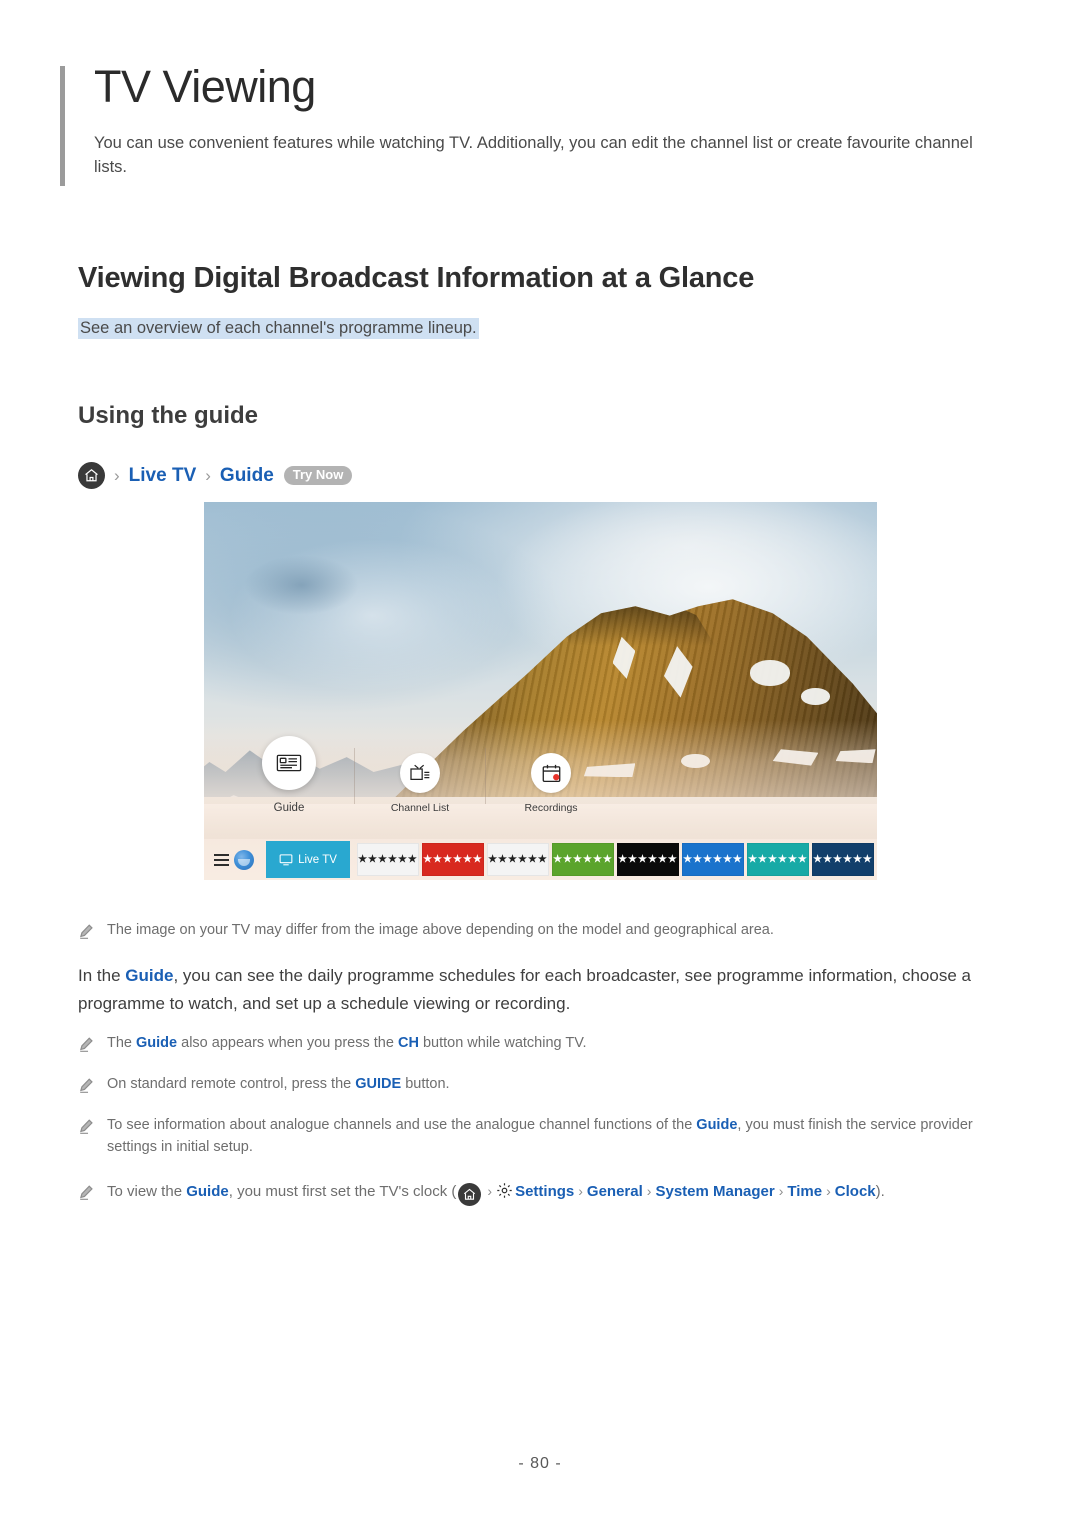  I want to click on tv-menu-item-recordings: Recordings, so click(551, 783).